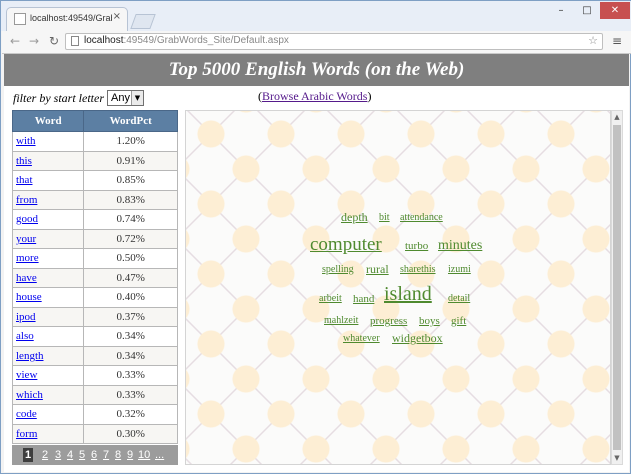 The height and width of the screenshot is (474, 631). I want to click on pager-link: 5, so click(82, 455).